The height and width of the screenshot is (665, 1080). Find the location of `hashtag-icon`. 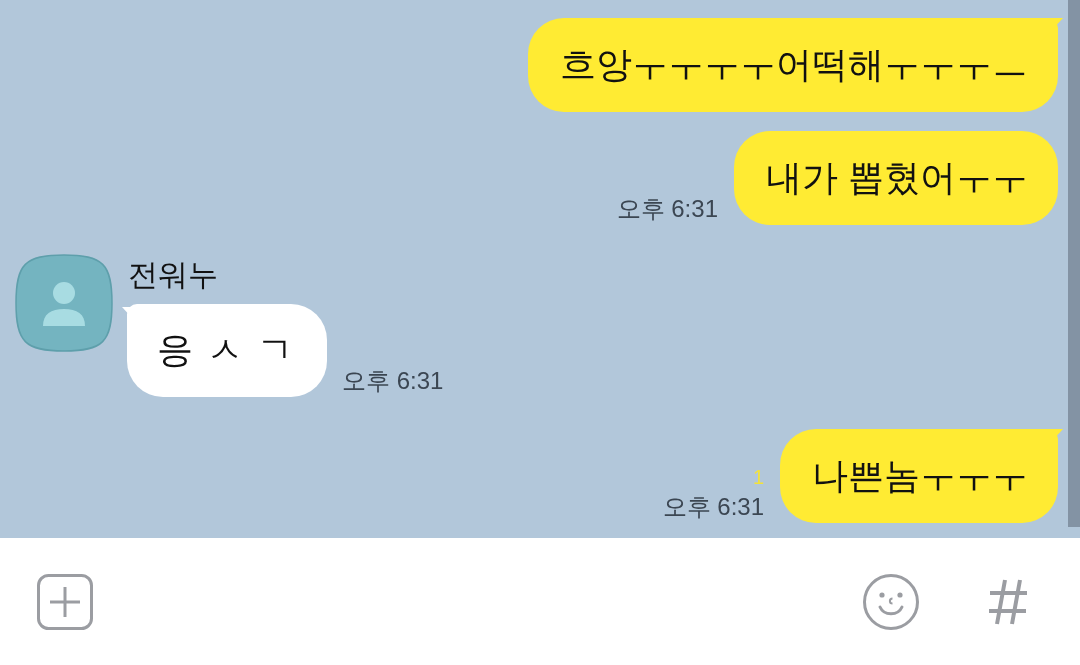

hashtag-icon is located at coordinates (1008, 601).